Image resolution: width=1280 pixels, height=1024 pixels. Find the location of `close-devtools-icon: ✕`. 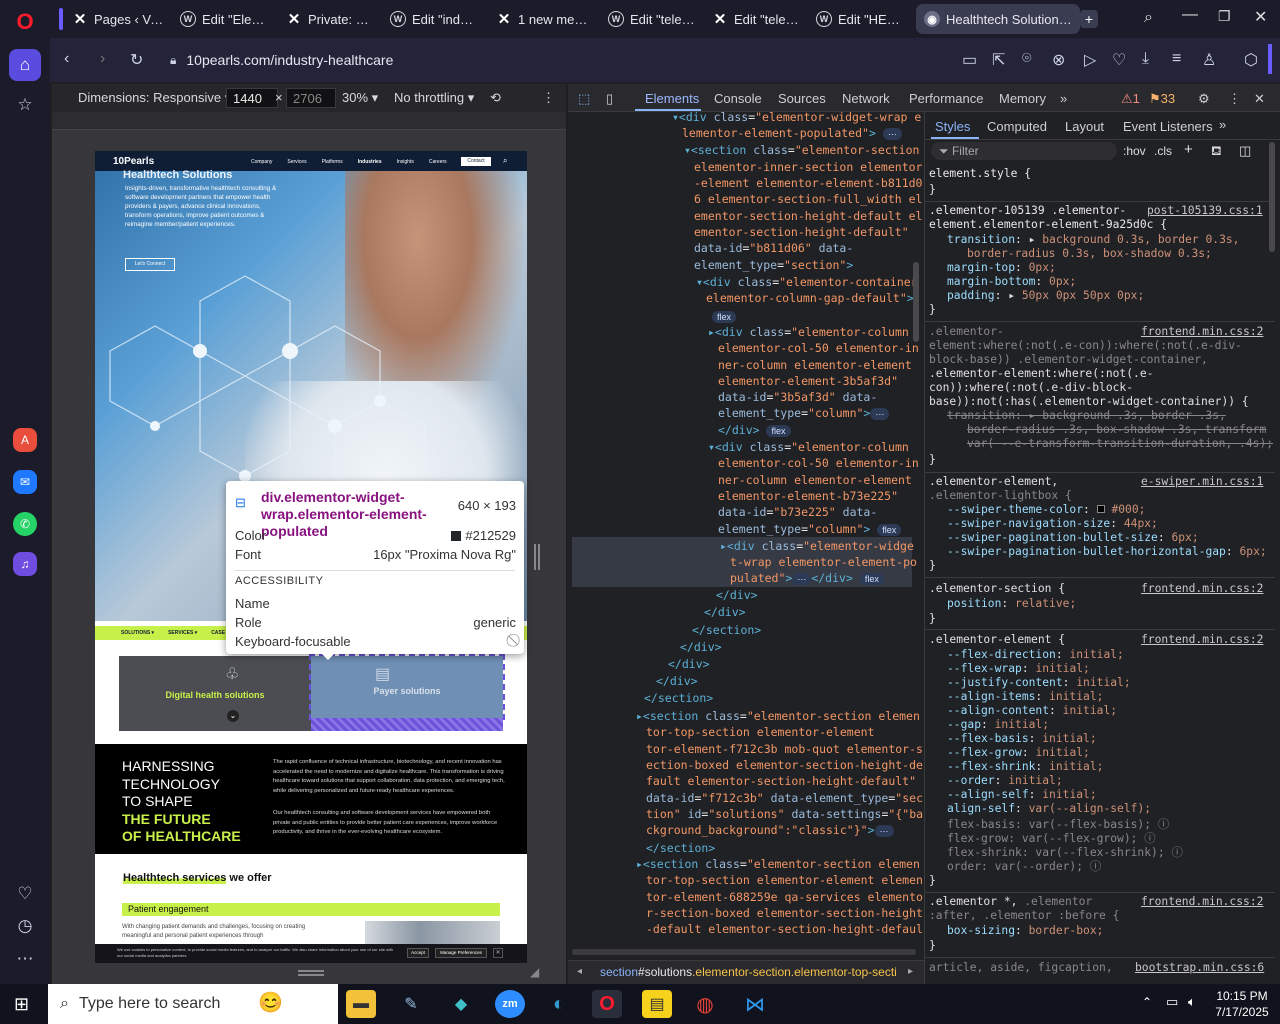

close-devtools-icon: ✕ is located at coordinates (1259, 99).